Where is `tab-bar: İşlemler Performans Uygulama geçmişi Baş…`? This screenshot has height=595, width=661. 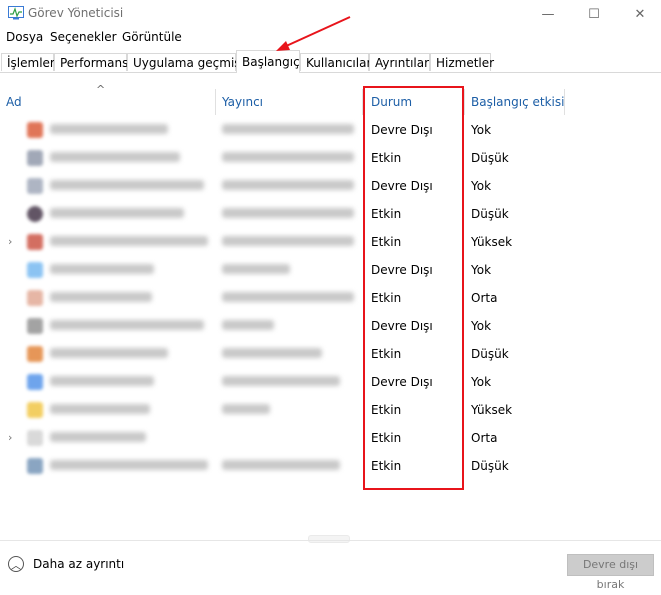 tab-bar: İşlemler Performans Uygulama geçmişi Baş… is located at coordinates (330, 61).